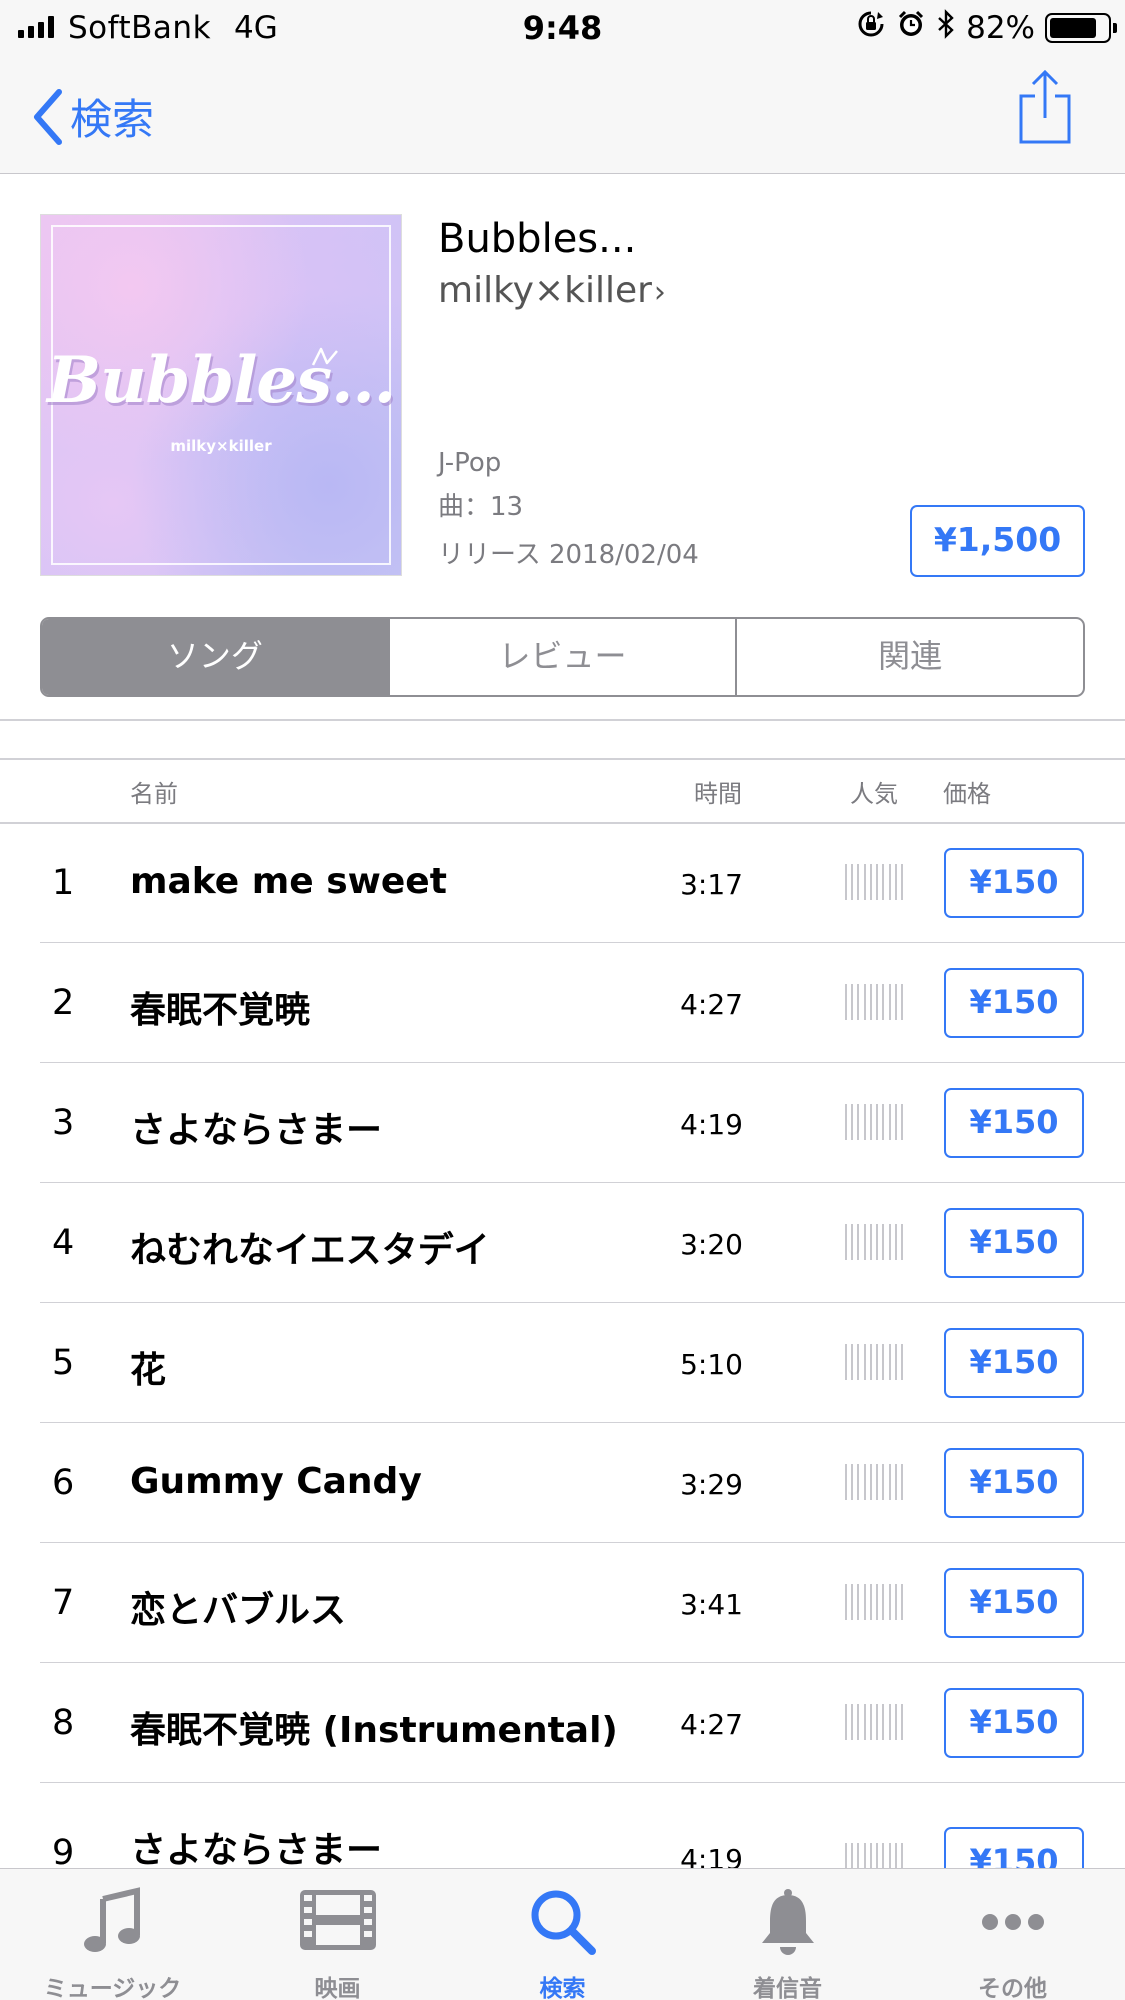 This screenshot has width=1125, height=2000. Describe the element at coordinates (967, 794) in the screenshot. I see `column-header-price: 価格` at that location.